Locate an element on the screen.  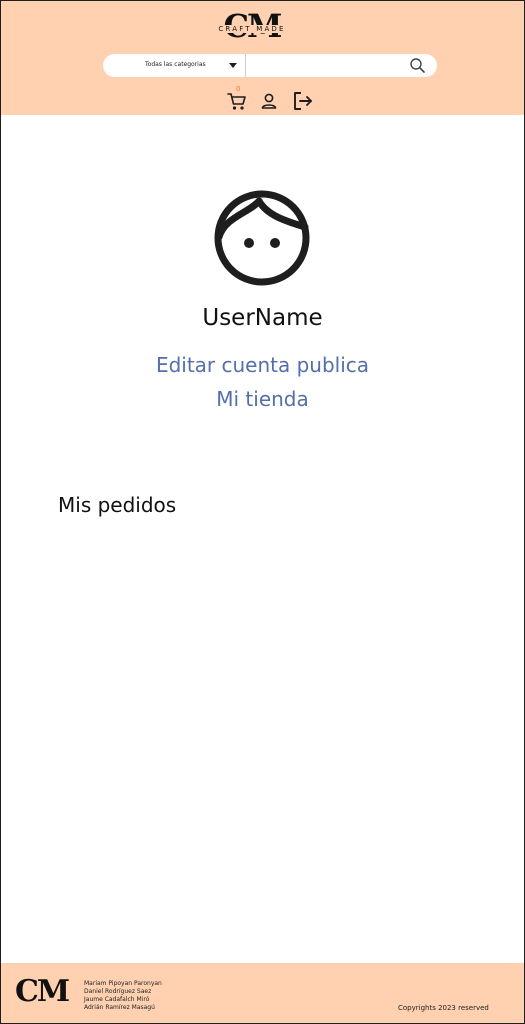
logo-tagline: CRAFT MADE is located at coordinates (252, 29).